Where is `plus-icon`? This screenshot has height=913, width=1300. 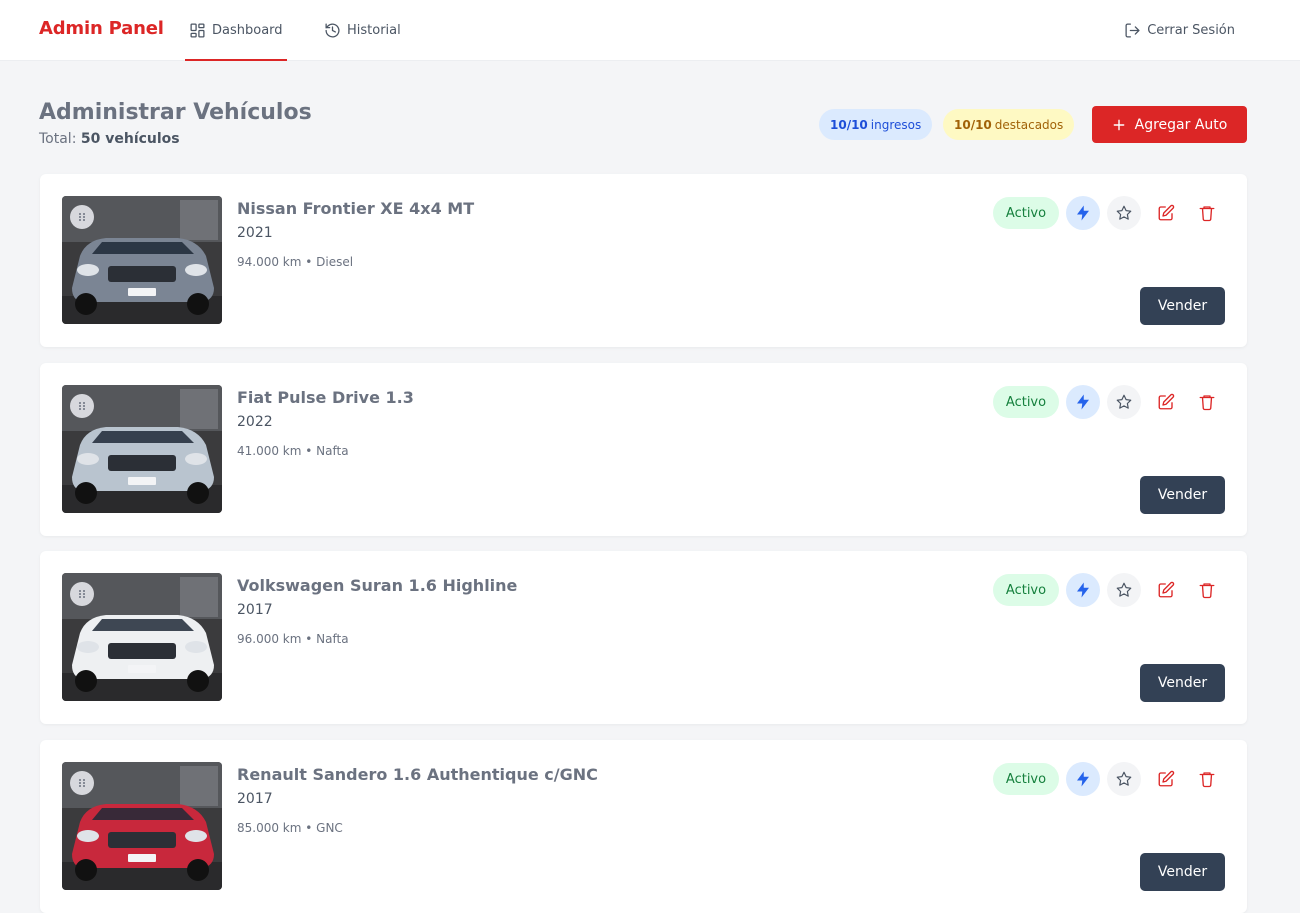 plus-icon is located at coordinates (1119, 124).